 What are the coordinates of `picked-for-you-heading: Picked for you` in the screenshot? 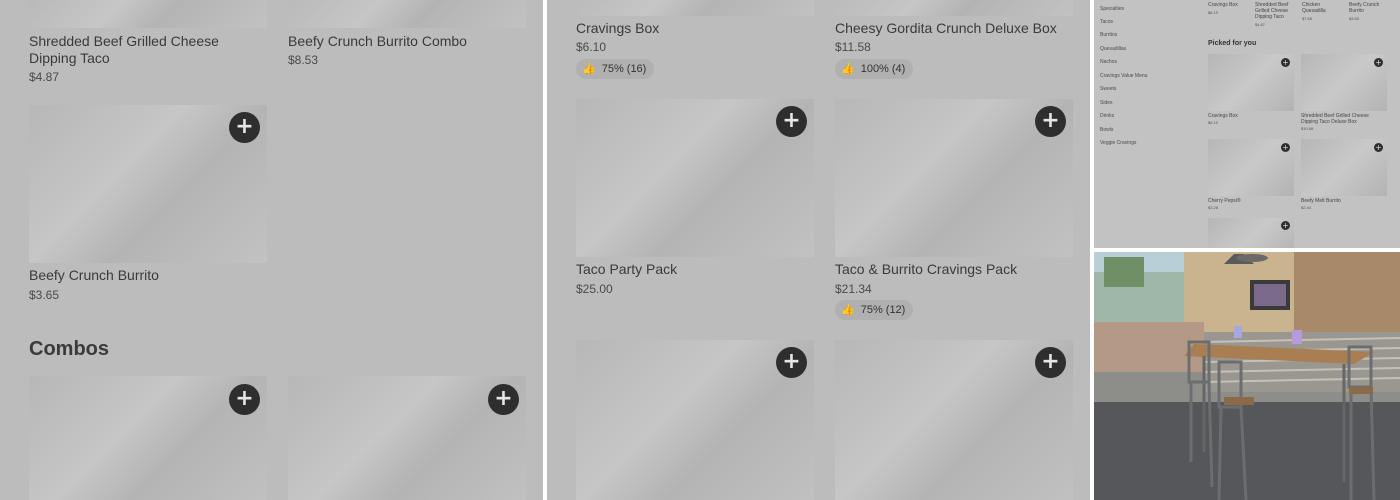 It's located at (1232, 43).